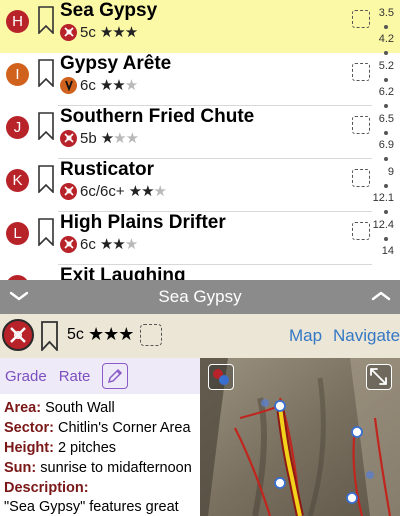  I want to click on index-label: 9, so click(390, 172).